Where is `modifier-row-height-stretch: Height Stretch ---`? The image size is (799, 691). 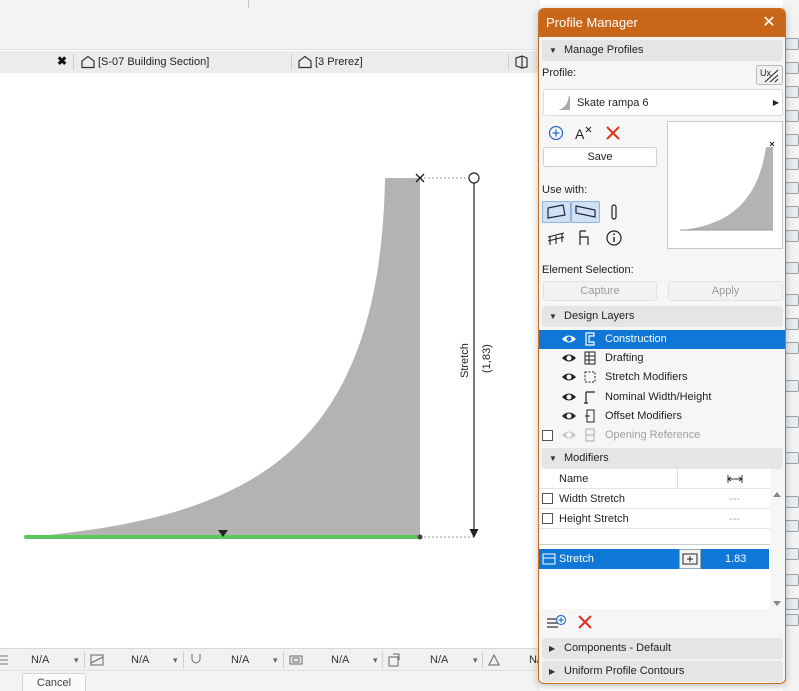 modifier-row-height-stretch: Height Stretch --- is located at coordinates (654, 519).